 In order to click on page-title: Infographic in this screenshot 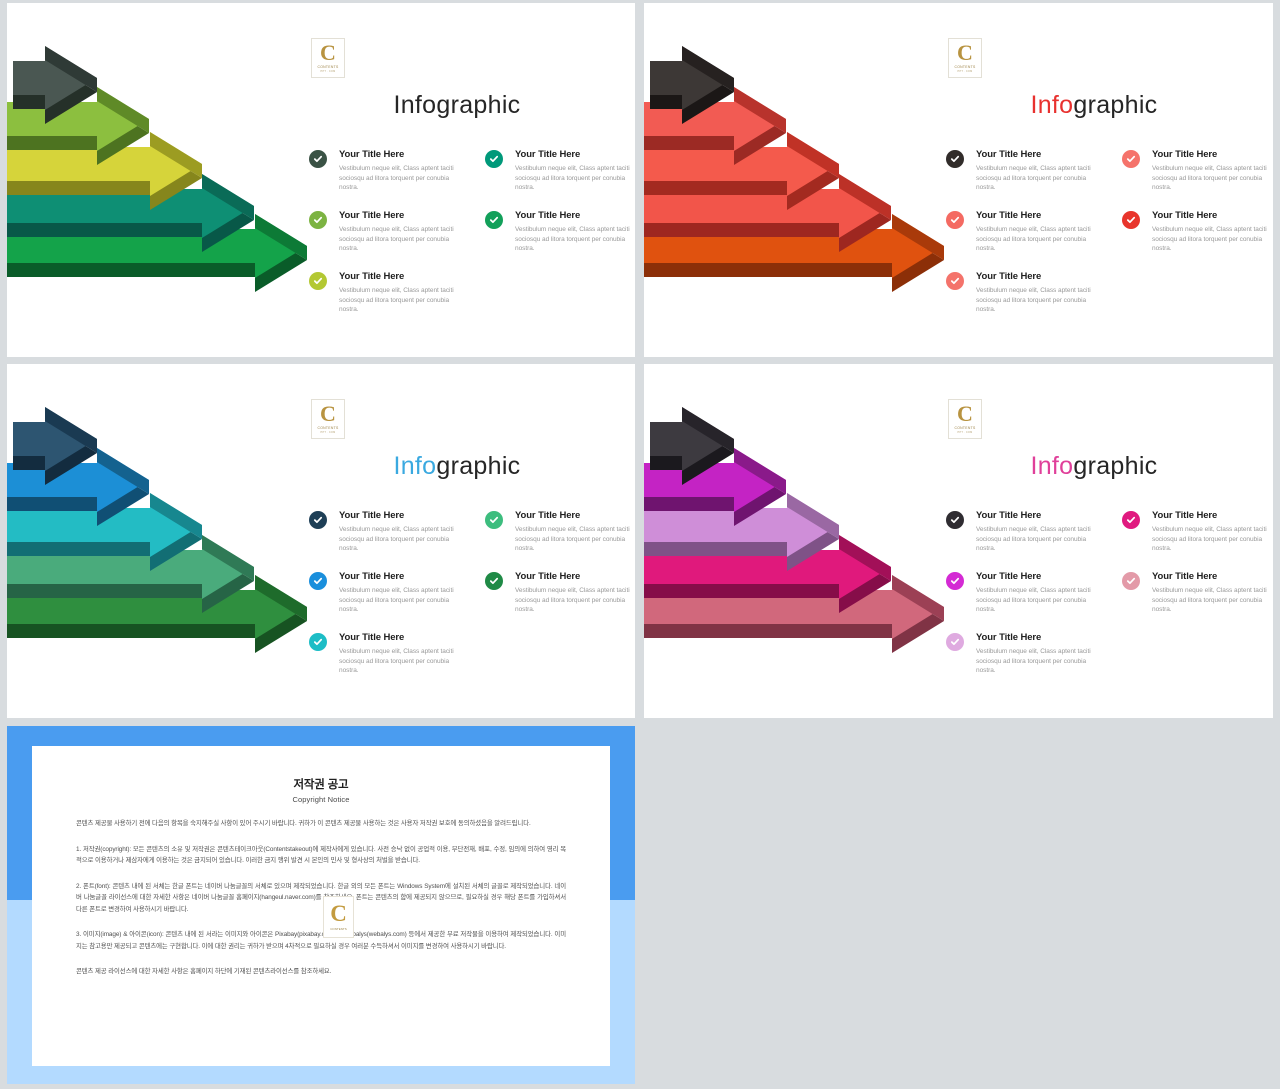, I will do `click(1094, 466)`.